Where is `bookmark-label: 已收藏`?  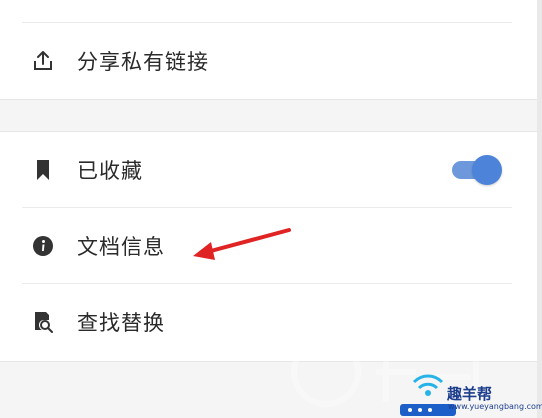 bookmark-label: 已收藏 is located at coordinates (110, 171).